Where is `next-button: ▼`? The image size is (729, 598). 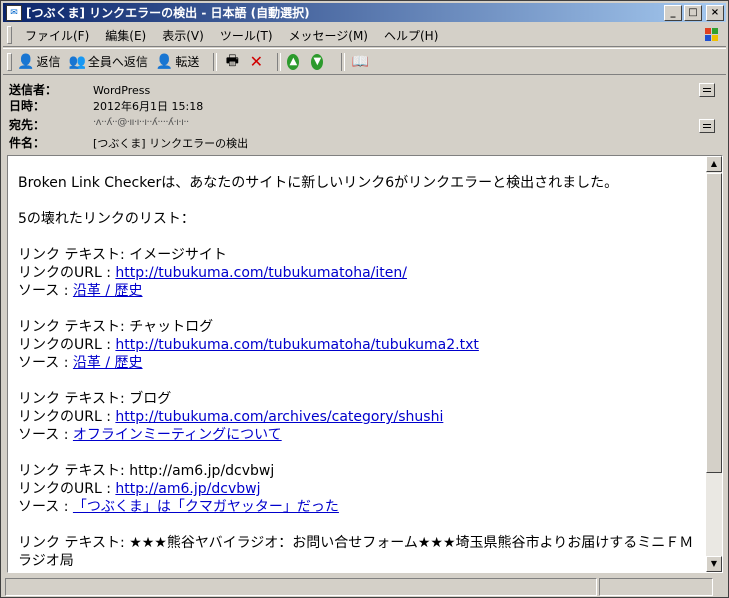
next-button: ▼ is located at coordinates (320, 62).